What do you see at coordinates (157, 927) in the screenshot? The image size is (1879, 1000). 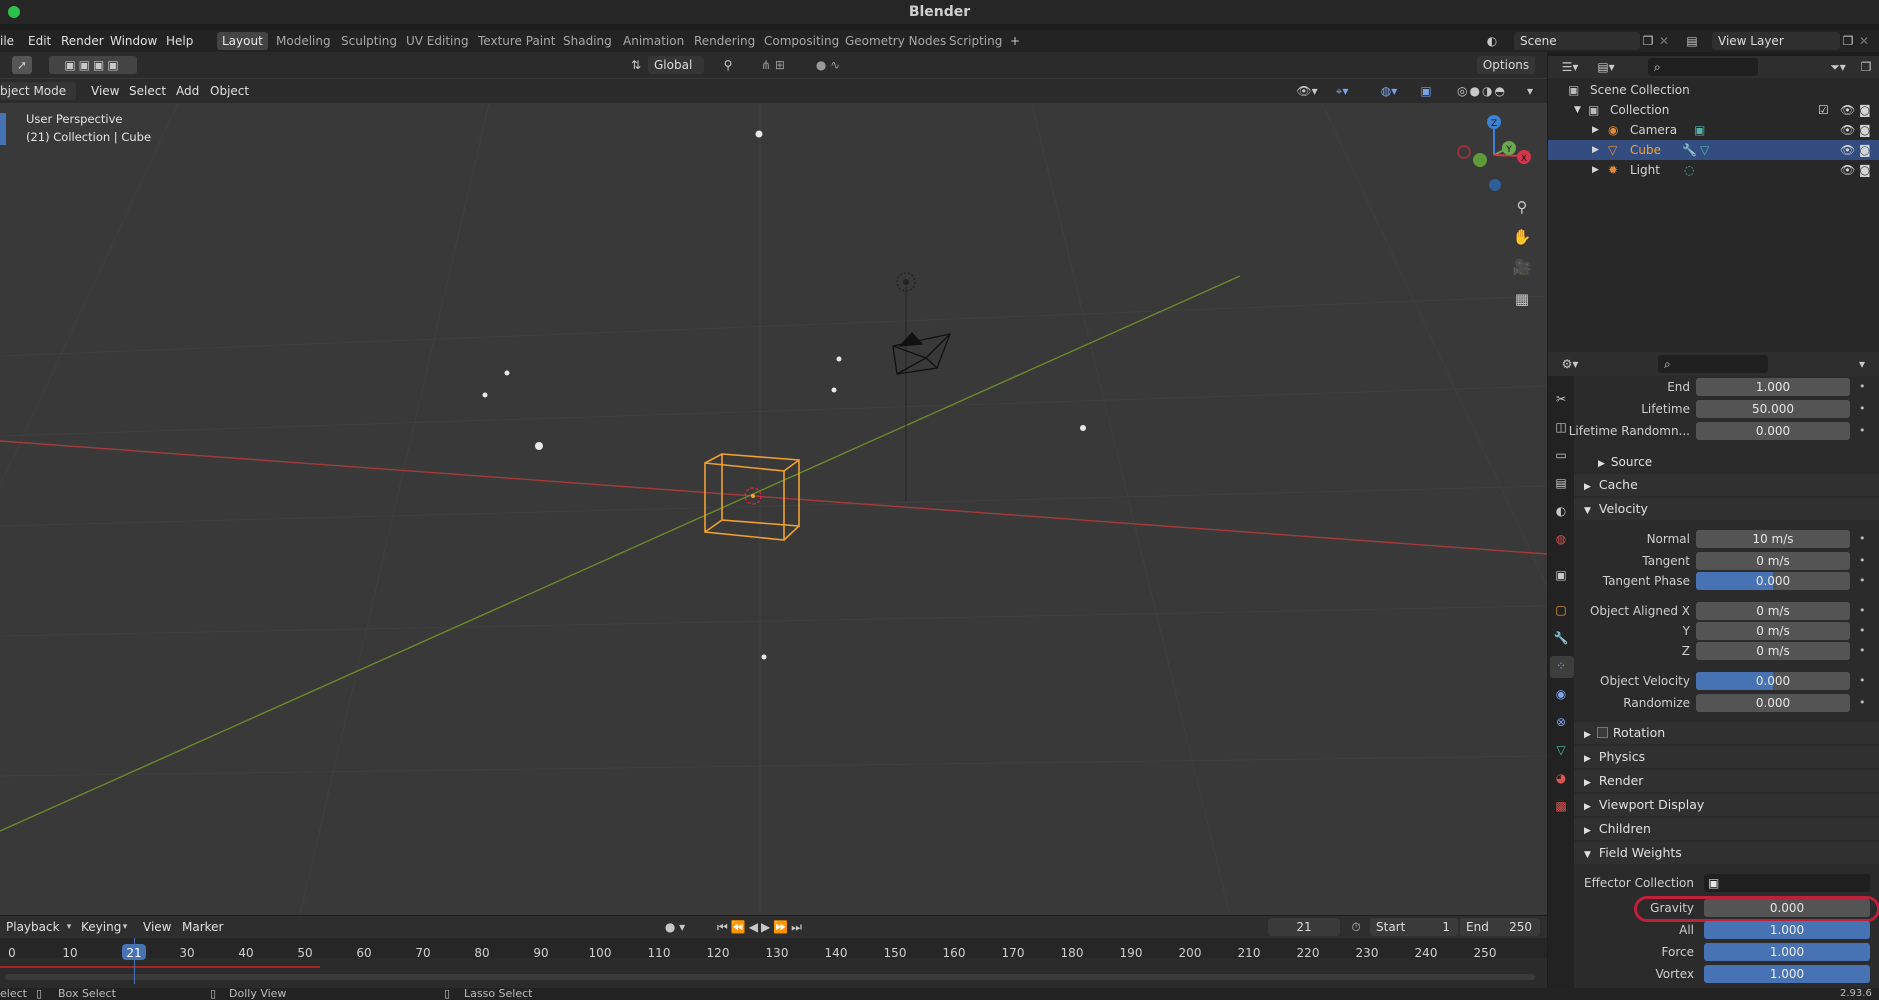 I see `timeline-menu-view: View` at bounding box center [157, 927].